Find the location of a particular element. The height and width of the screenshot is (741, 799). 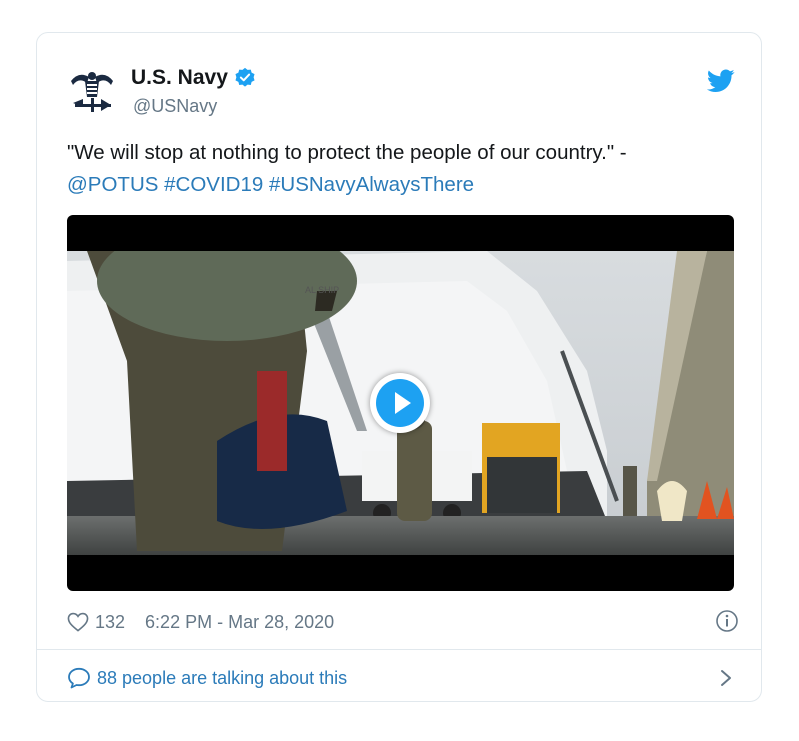

like-count: 132 is located at coordinates (110, 622).